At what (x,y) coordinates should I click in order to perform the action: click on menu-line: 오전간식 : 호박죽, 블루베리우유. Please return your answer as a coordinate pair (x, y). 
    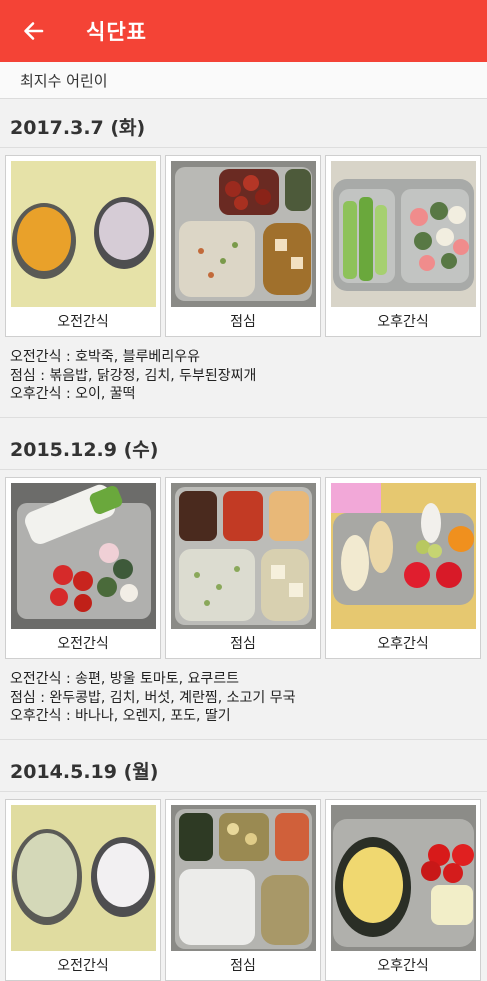
    Looking at the image, I should click on (105, 357).